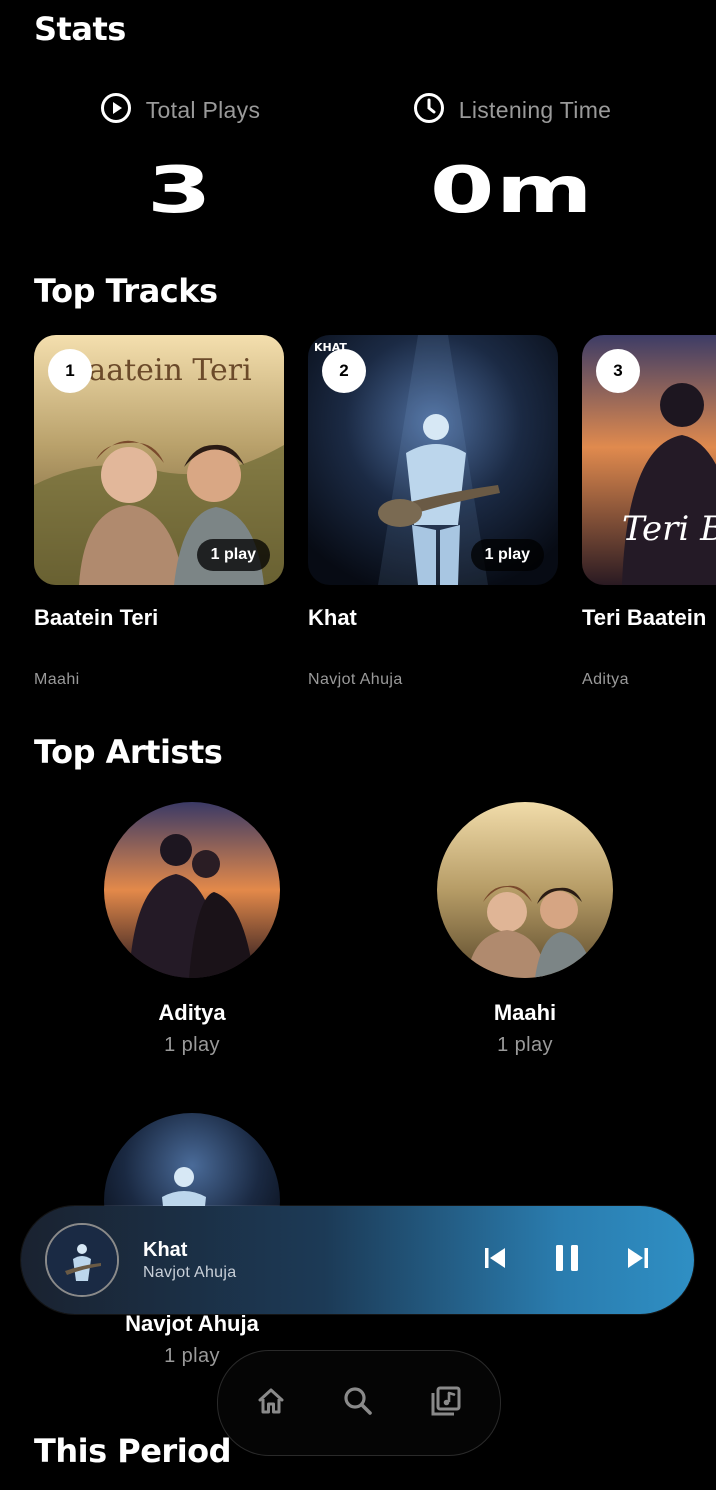  What do you see at coordinates (192, 1012) in the screenshot?
I see `artist-name: Aditya` at bounding box center [192, 1012].